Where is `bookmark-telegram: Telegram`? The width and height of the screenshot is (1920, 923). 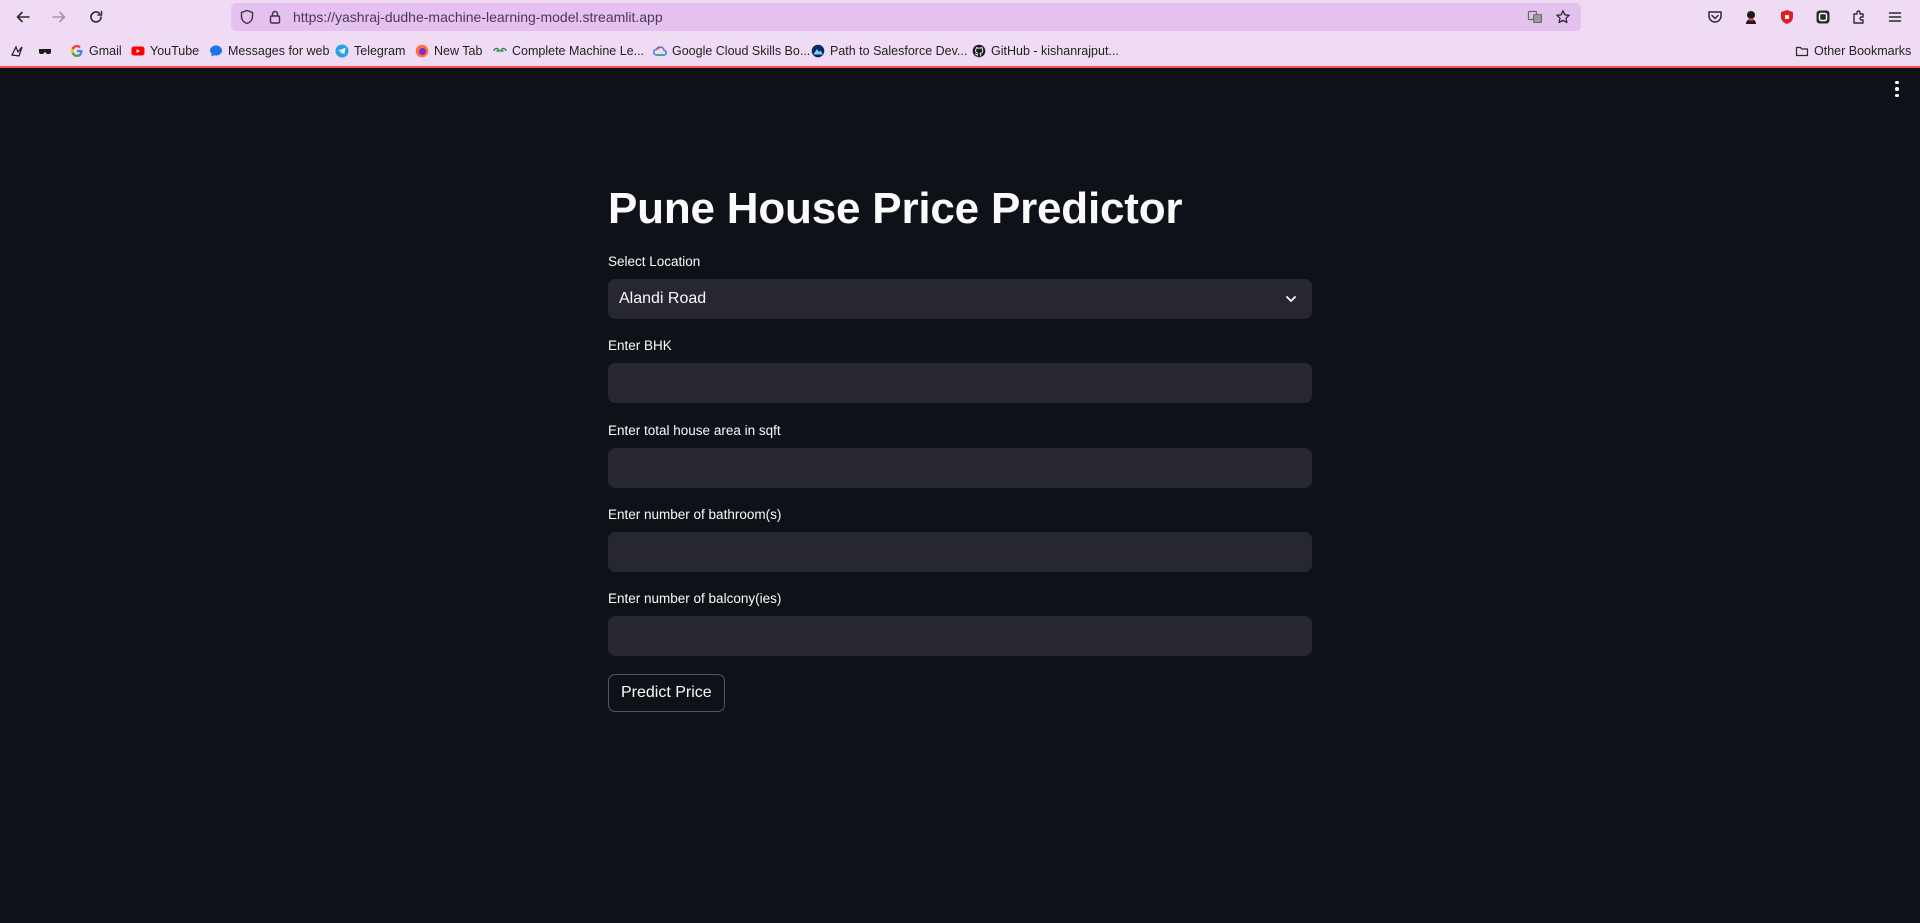 bookmark-telegram: Telegram is located at coordinates (370, 51).